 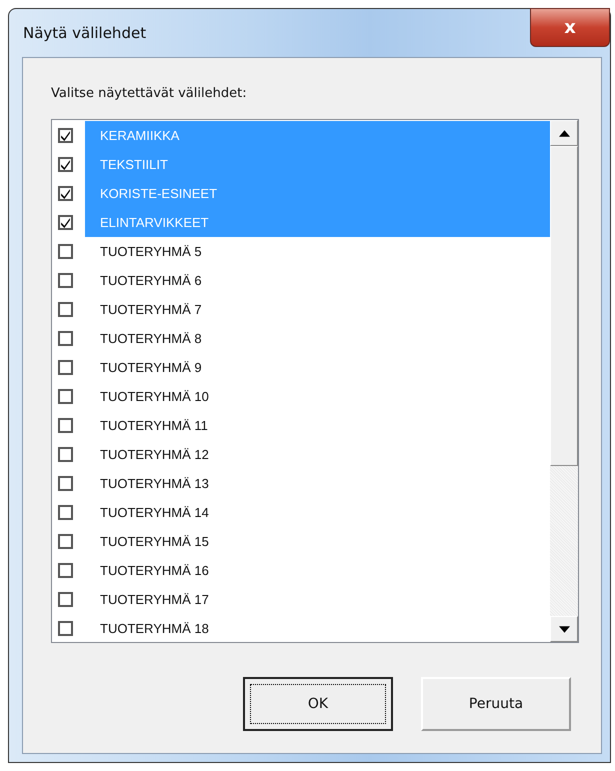 What do you see at coordinates (317, 280) in the screenshot?
I see `list-item: TUOTERYHMÄ 6` at bounding box center [317, 280].